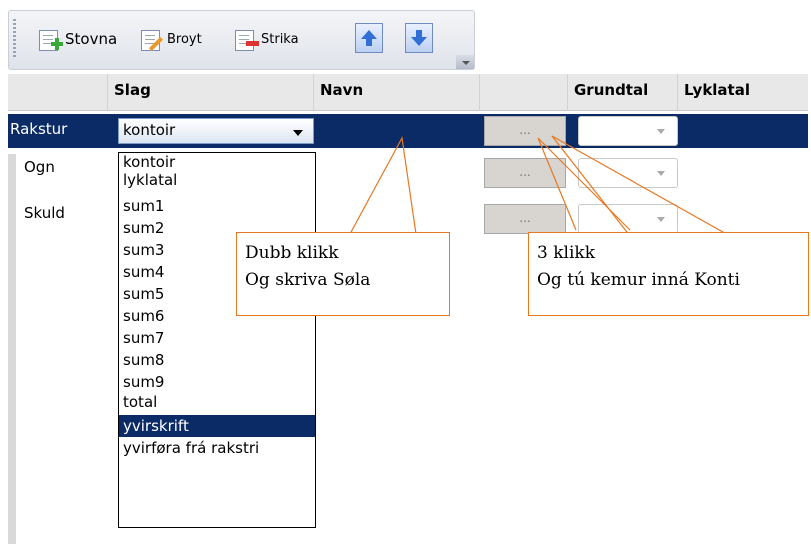  Describe the element at coordinates (638, 280) in the screenshot. I see `callout-right-line2: Og tú kemur inná Konti` at that location.